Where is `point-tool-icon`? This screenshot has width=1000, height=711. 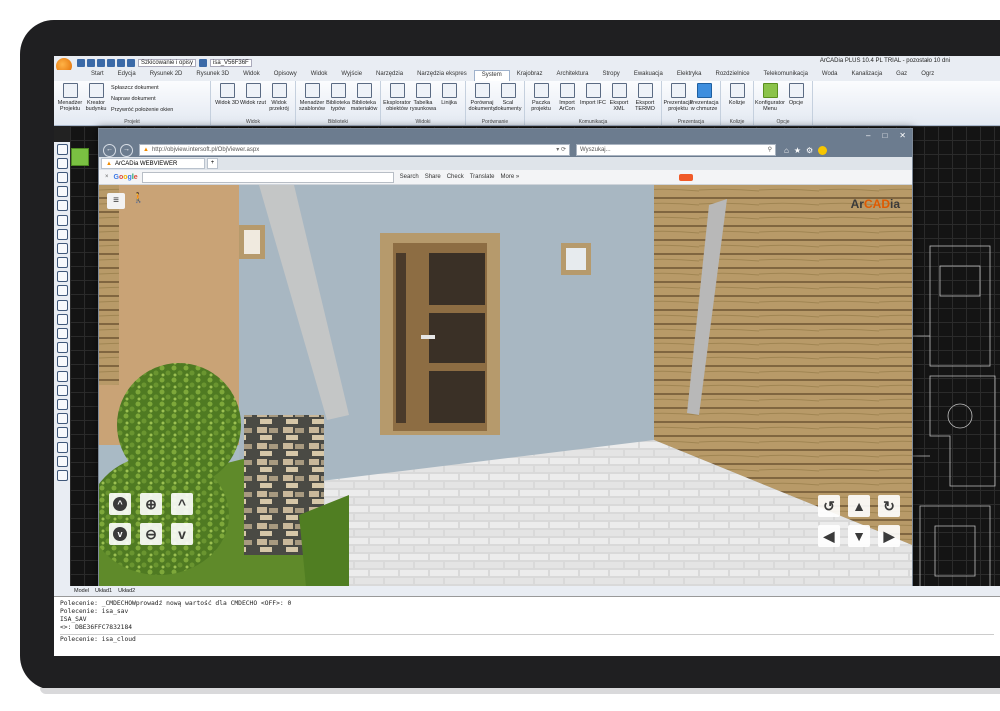
point-tool-icon is located at coordinates (62, 291).